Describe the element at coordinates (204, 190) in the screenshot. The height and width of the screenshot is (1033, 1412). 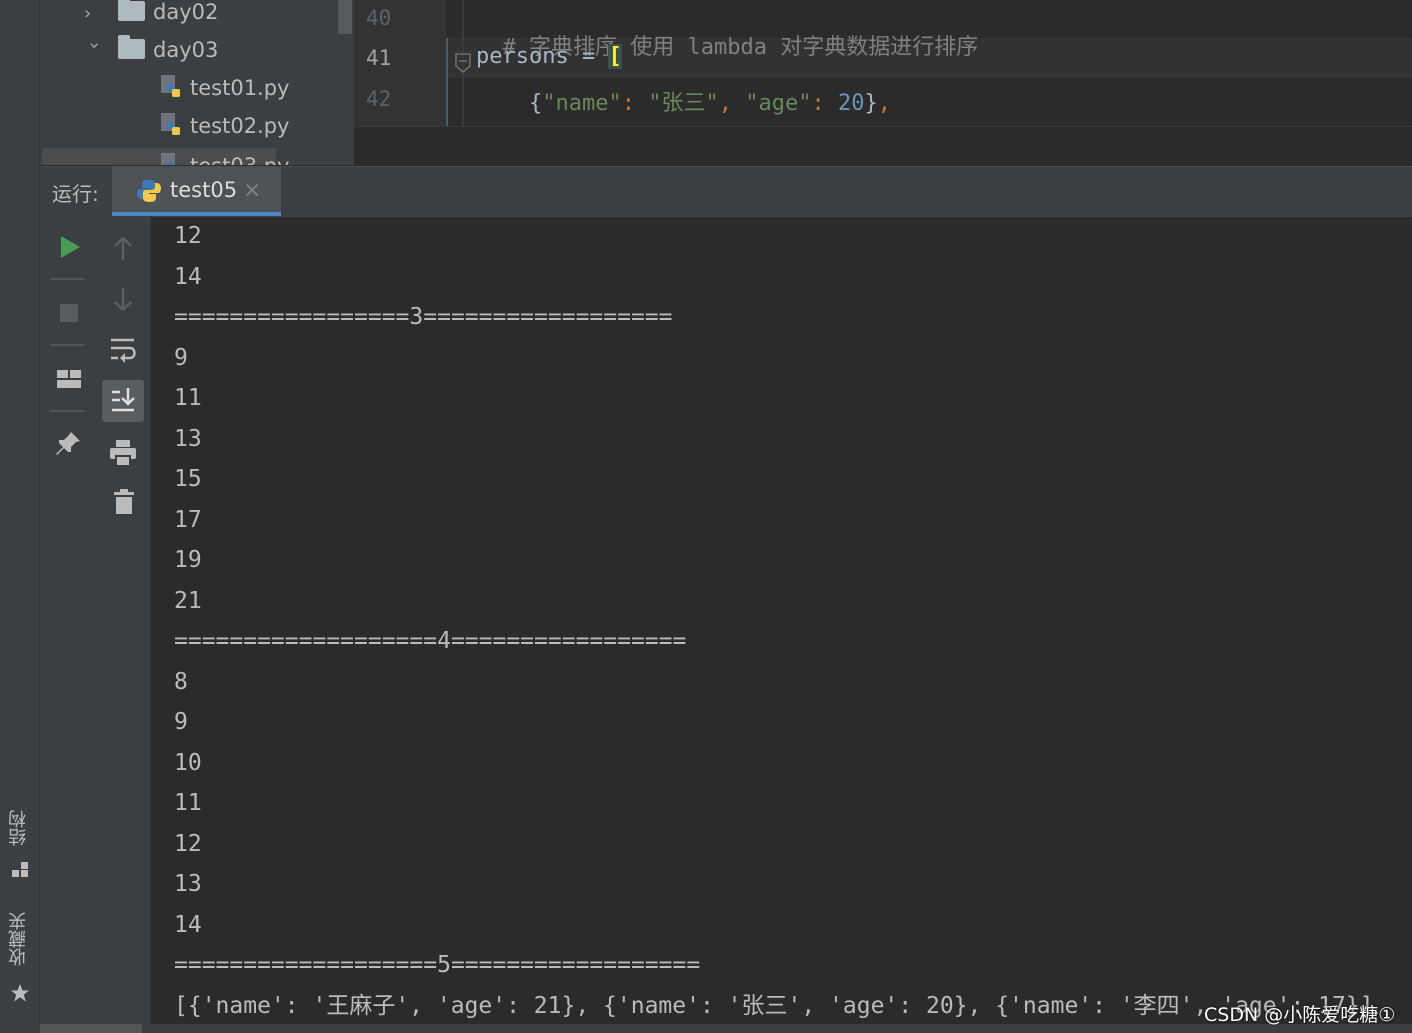
I see `run-tab-label: test05` at that location.